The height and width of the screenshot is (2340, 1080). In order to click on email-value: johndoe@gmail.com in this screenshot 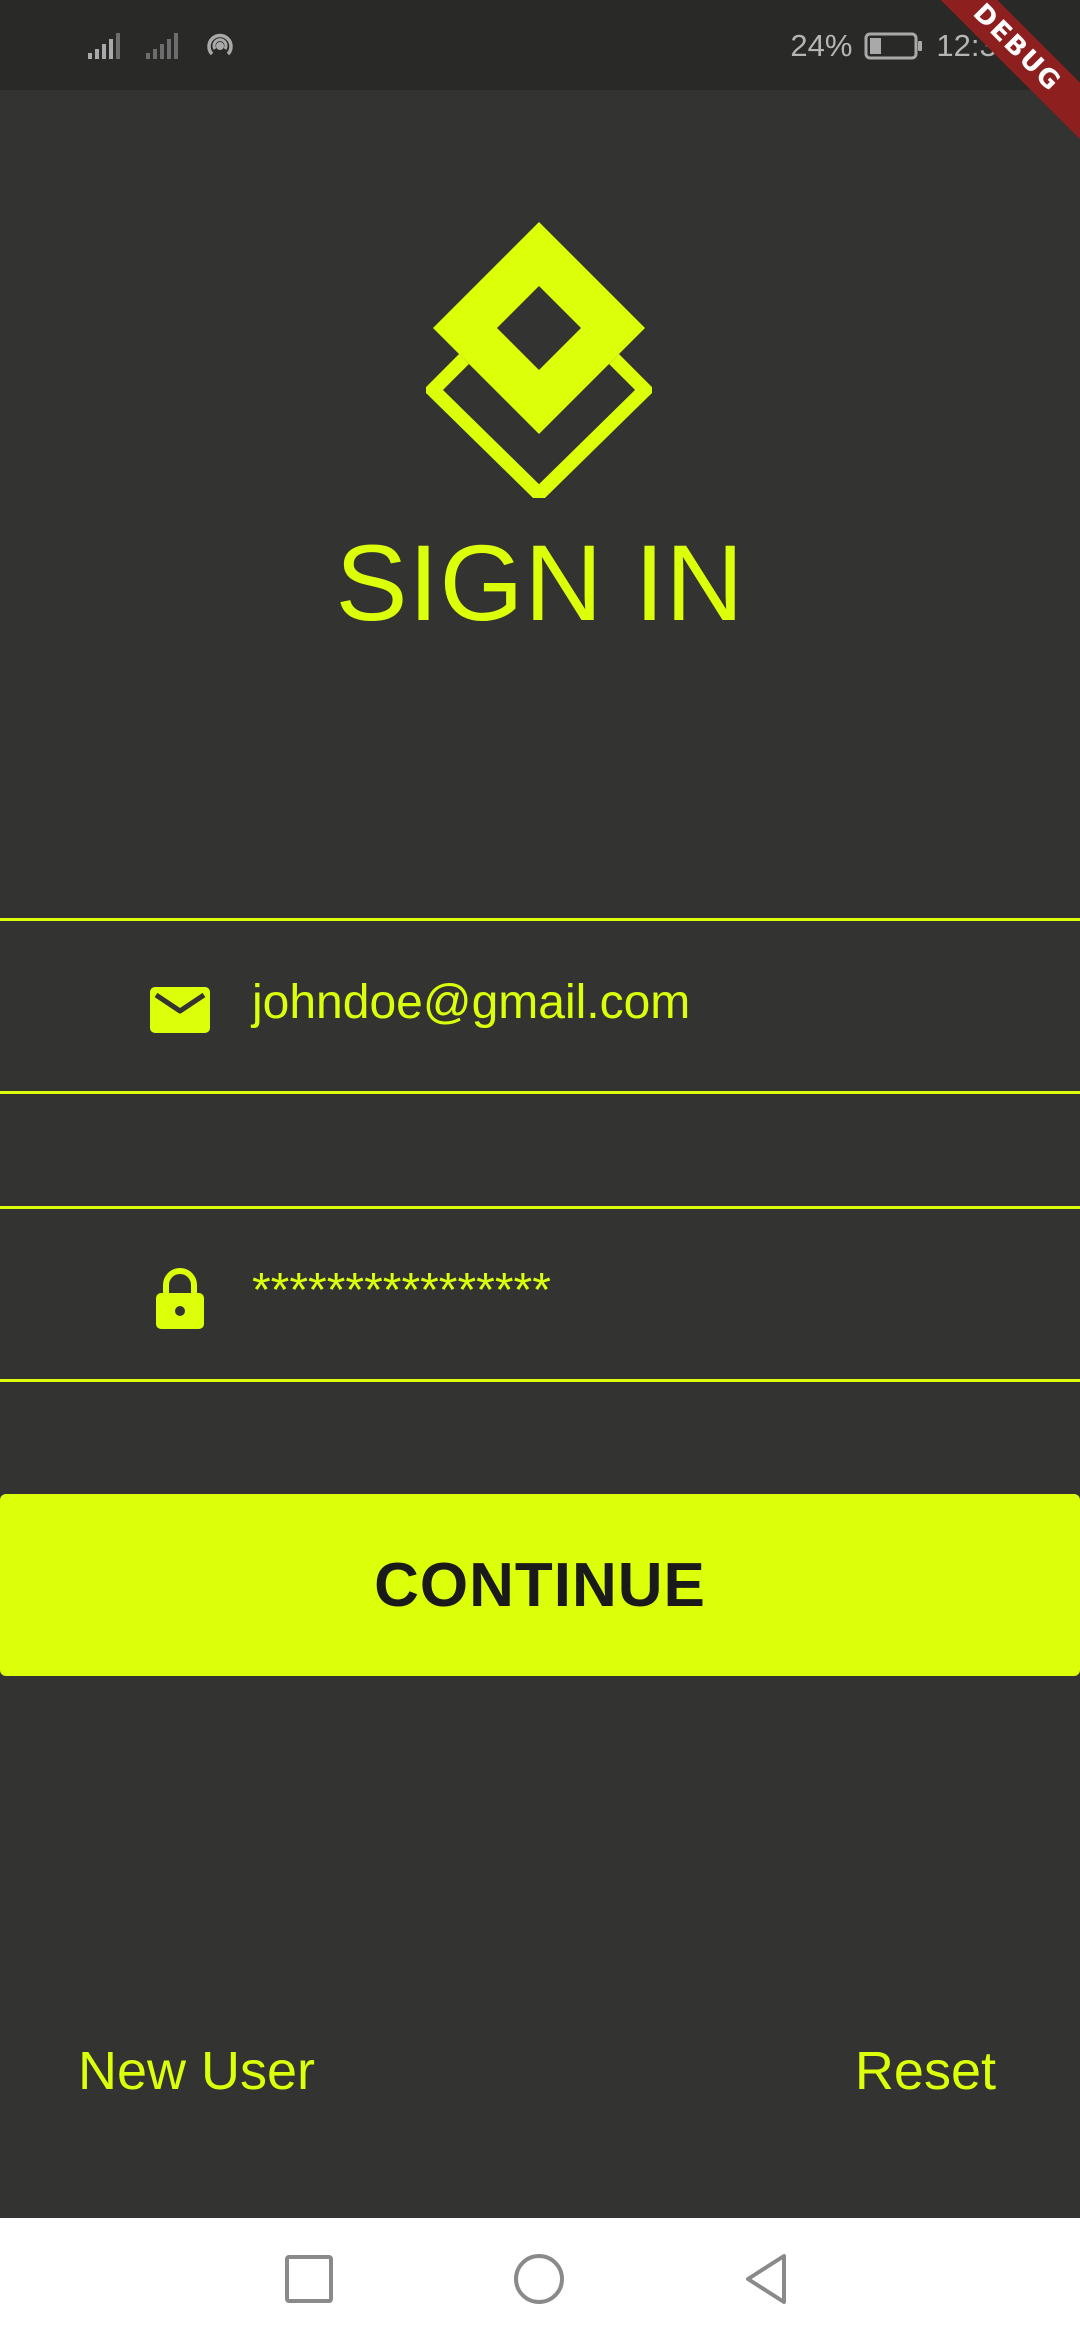, I will do `click(471, 1002)`.